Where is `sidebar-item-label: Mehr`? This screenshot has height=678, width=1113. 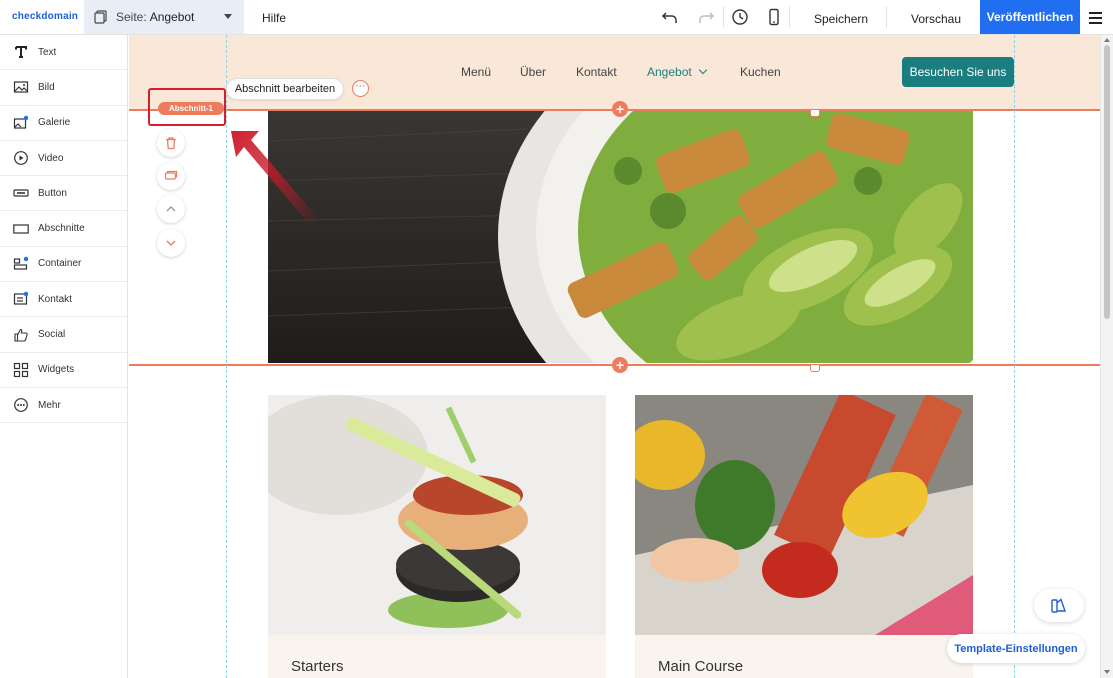 sidebar-item-label: Mehr is located at coordinates (49, 405).